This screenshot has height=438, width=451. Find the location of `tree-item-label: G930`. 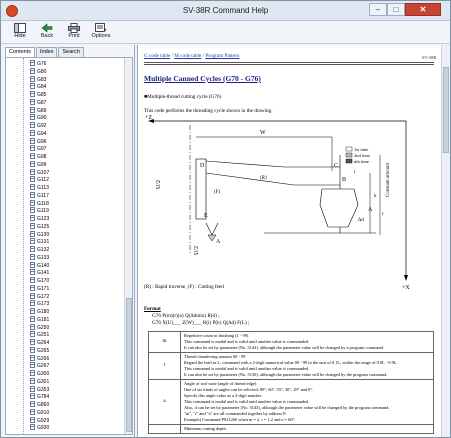

tree-item-label: G930 is located at coordinates (43, 428).